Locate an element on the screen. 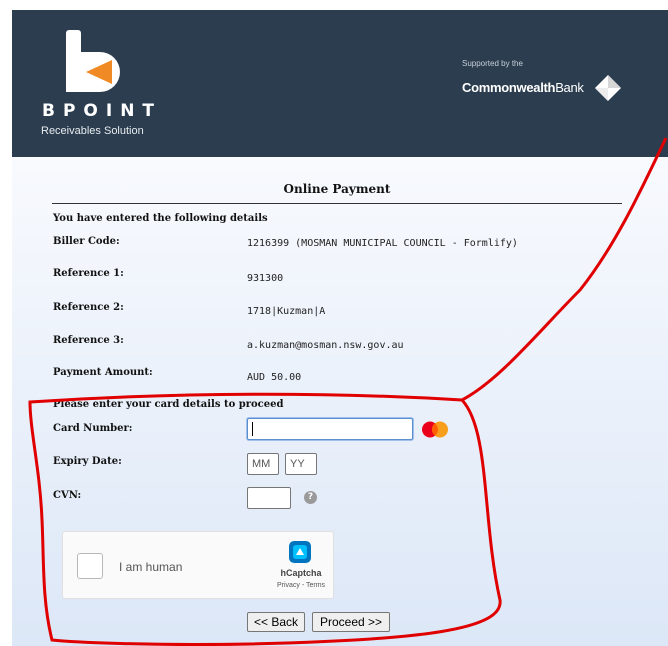 The height and width of the screenshot is (646, 668). captcha-checkbox is located at coordinates (90, 566).